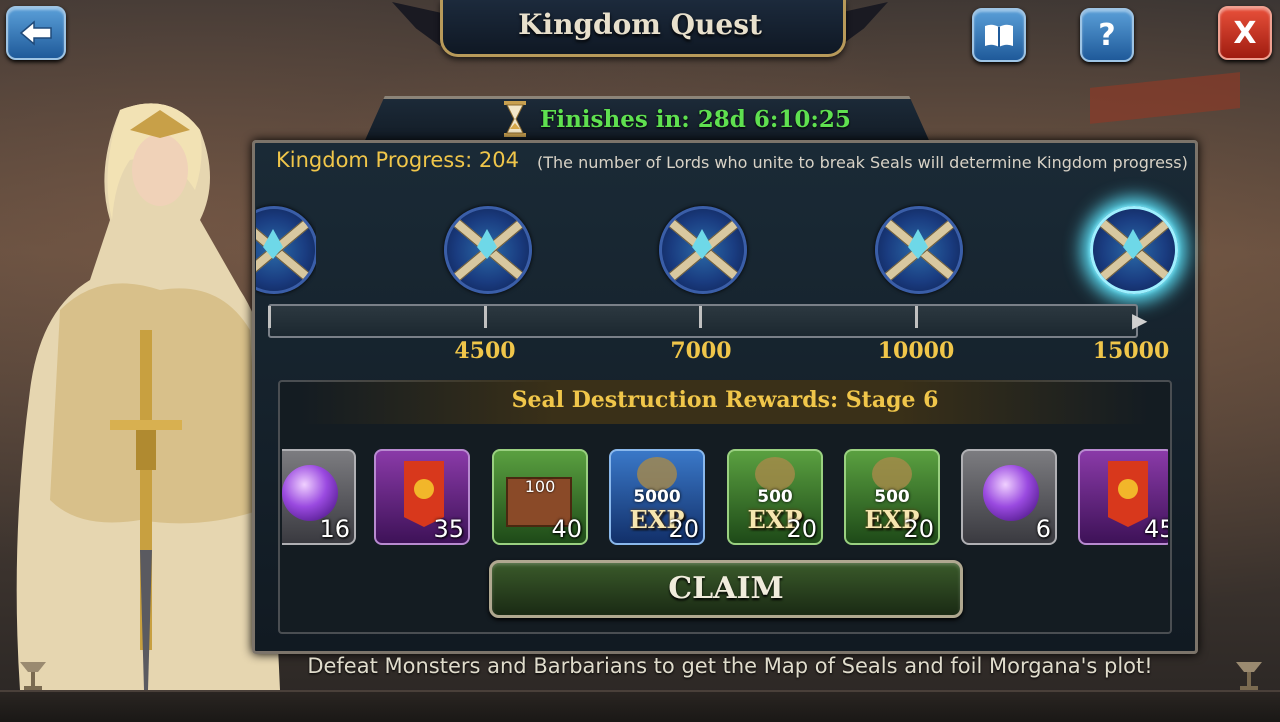  I want to click on reward-item-war-banner: 35, so click(422, 497).